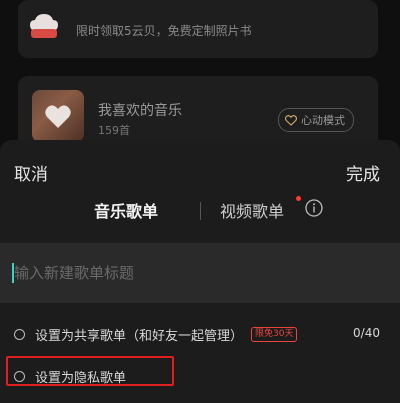 The height and width of the screenshot is (403, 400). I want to click on tab-divider, so click(200, 211).